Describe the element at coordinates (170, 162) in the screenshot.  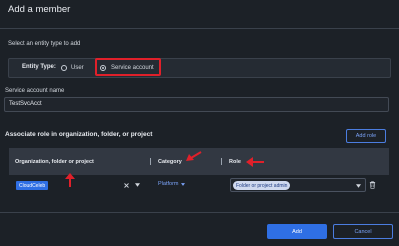
I see `column-header-category: Category` at that location.